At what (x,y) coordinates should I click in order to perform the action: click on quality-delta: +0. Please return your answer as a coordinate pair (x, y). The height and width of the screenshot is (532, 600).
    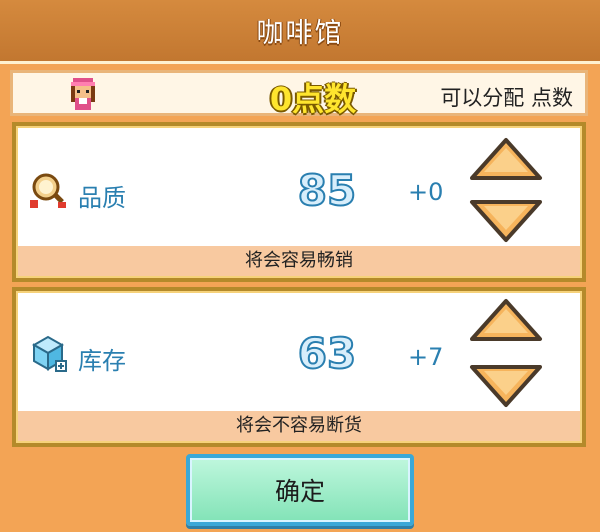
    Looking at the image, I should click on (426, 192).